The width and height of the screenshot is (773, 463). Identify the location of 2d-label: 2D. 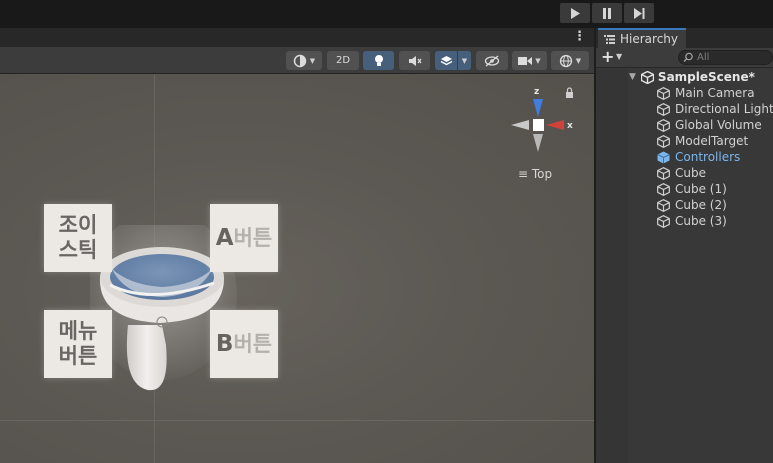
(343, 60).